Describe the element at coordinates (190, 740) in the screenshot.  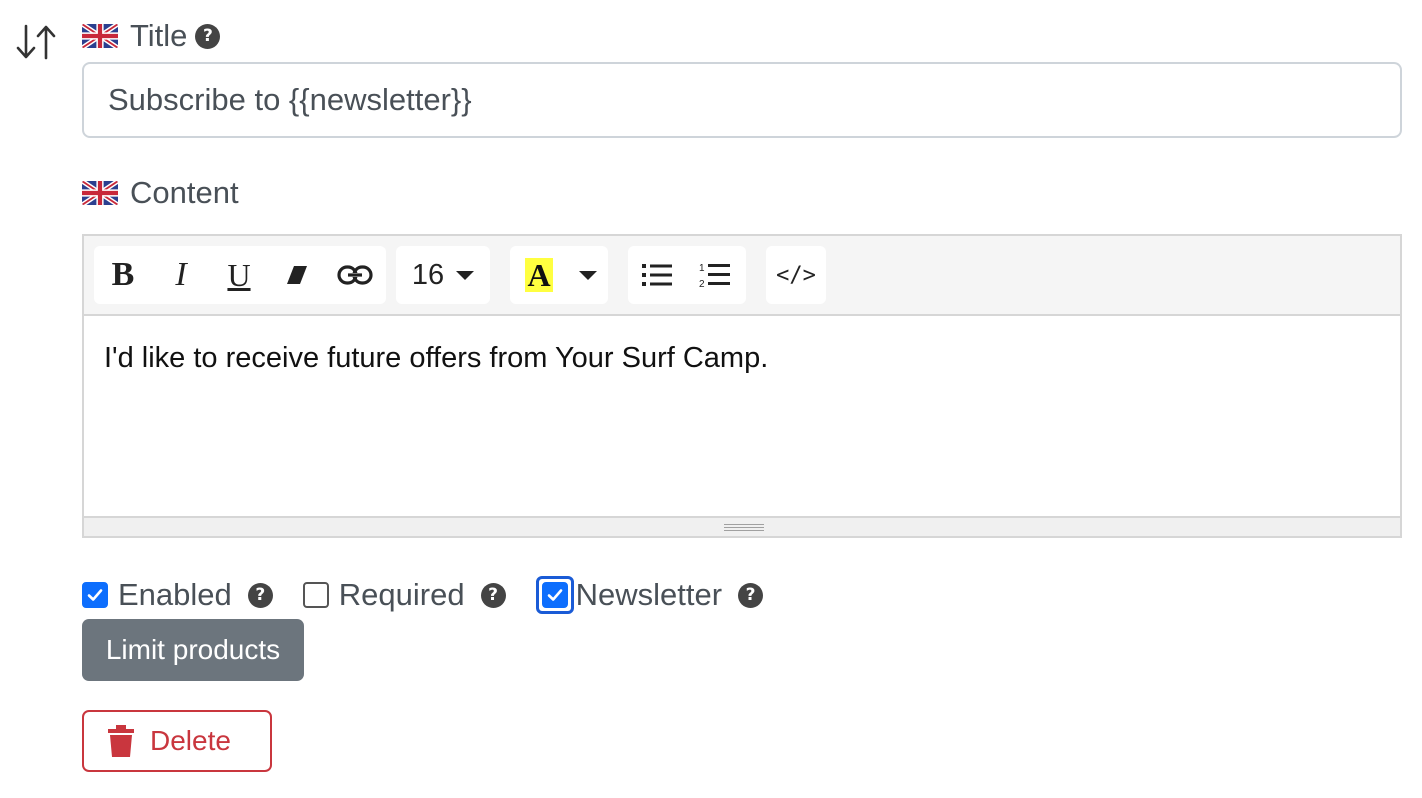
I see `delete-label: Delete` at that location.